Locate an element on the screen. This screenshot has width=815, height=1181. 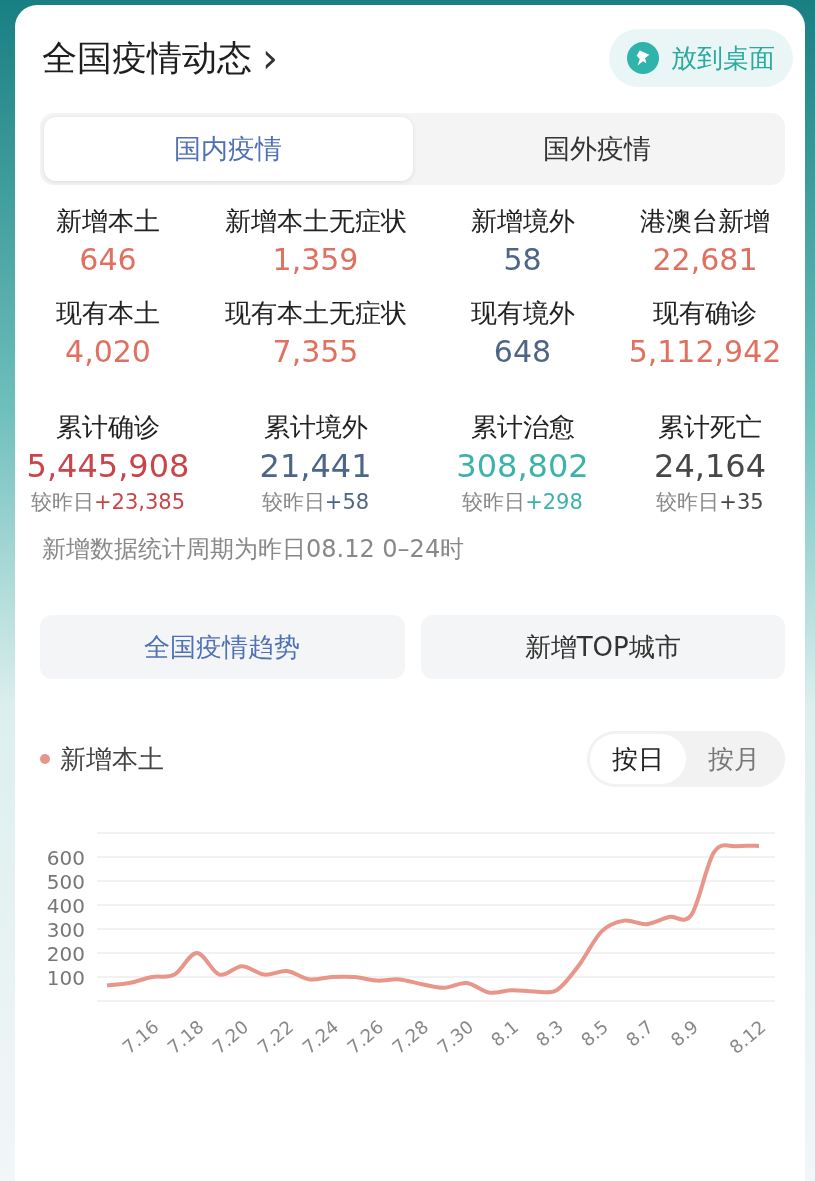
y-axis-label: 200 is located at coordinates (65, 954).